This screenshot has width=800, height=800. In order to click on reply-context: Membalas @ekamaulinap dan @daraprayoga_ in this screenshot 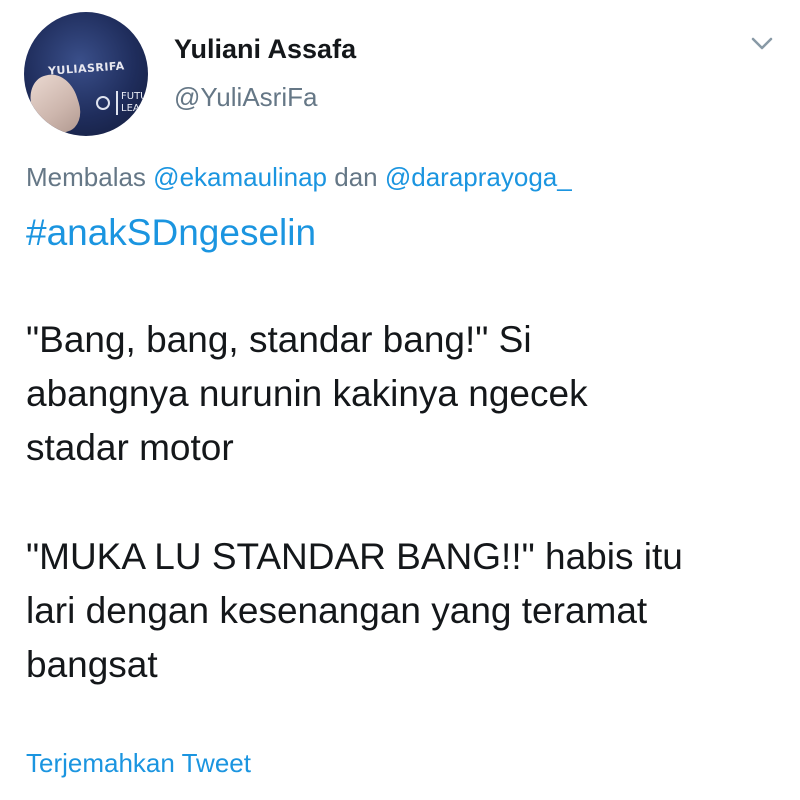, I will do `click(299, 177)`.